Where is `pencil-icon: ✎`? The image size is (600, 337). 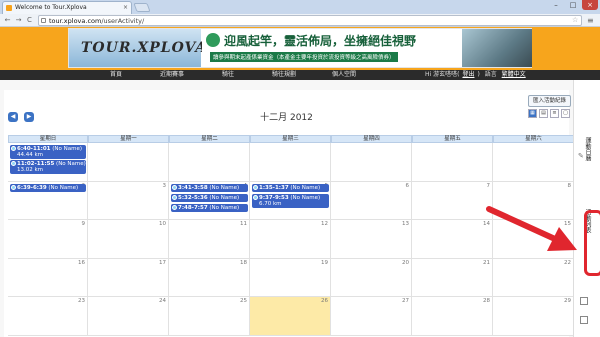 pencil-icon: ✎ is located at coordinates (581, 156).